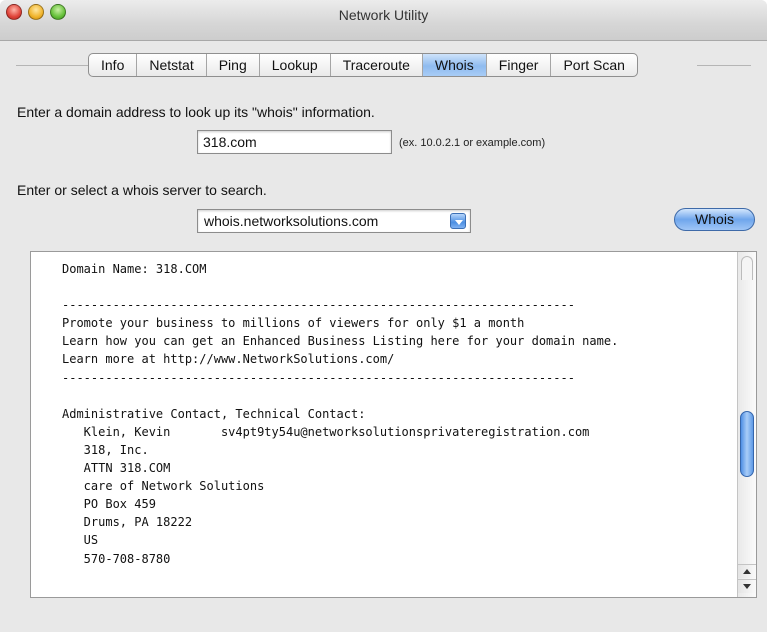 The image size is (767, 632). I want to click on whois-server-value: whois.networksolutions.com, so click(291, 221).